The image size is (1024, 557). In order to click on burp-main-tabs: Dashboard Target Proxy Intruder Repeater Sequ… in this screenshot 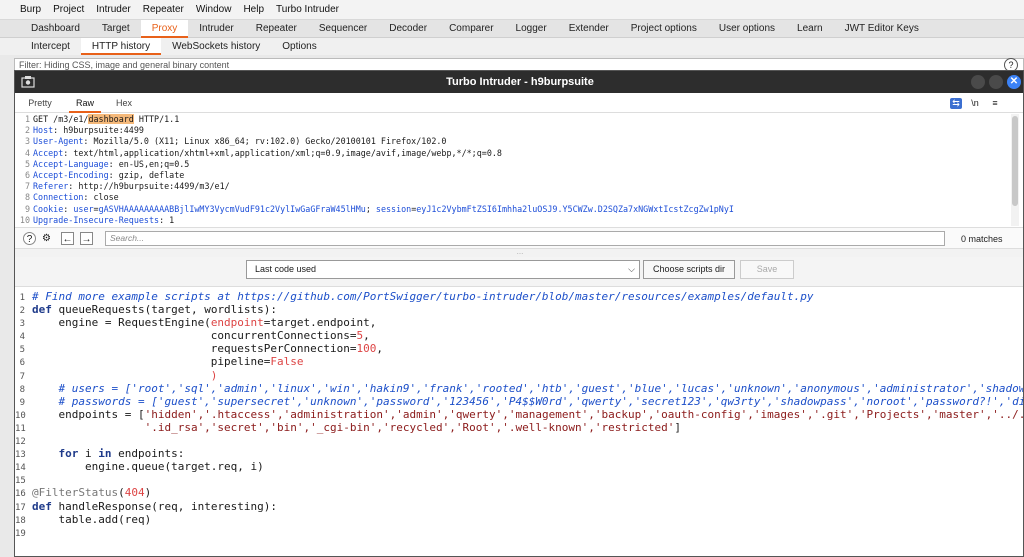, I will do `click(512, 28)`.